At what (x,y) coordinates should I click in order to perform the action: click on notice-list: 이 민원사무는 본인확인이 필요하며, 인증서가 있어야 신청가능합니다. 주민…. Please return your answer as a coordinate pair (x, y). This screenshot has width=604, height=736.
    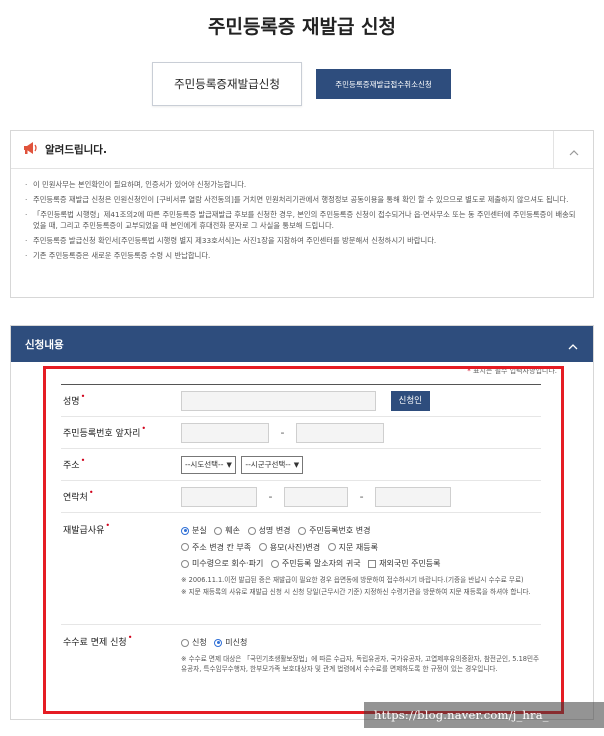
    Looking at the image, I should click on (302, 215).